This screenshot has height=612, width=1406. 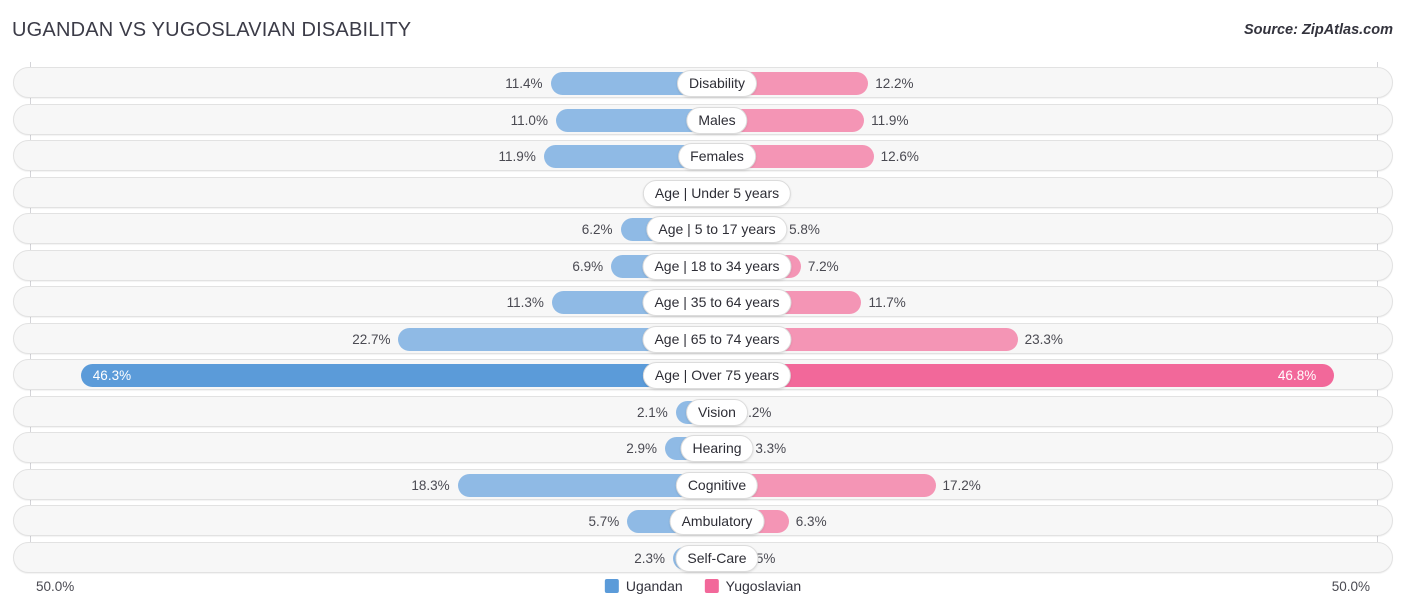 I want to click on value-label-yugoslavian: 11.7%, so click(x=887, y=302).